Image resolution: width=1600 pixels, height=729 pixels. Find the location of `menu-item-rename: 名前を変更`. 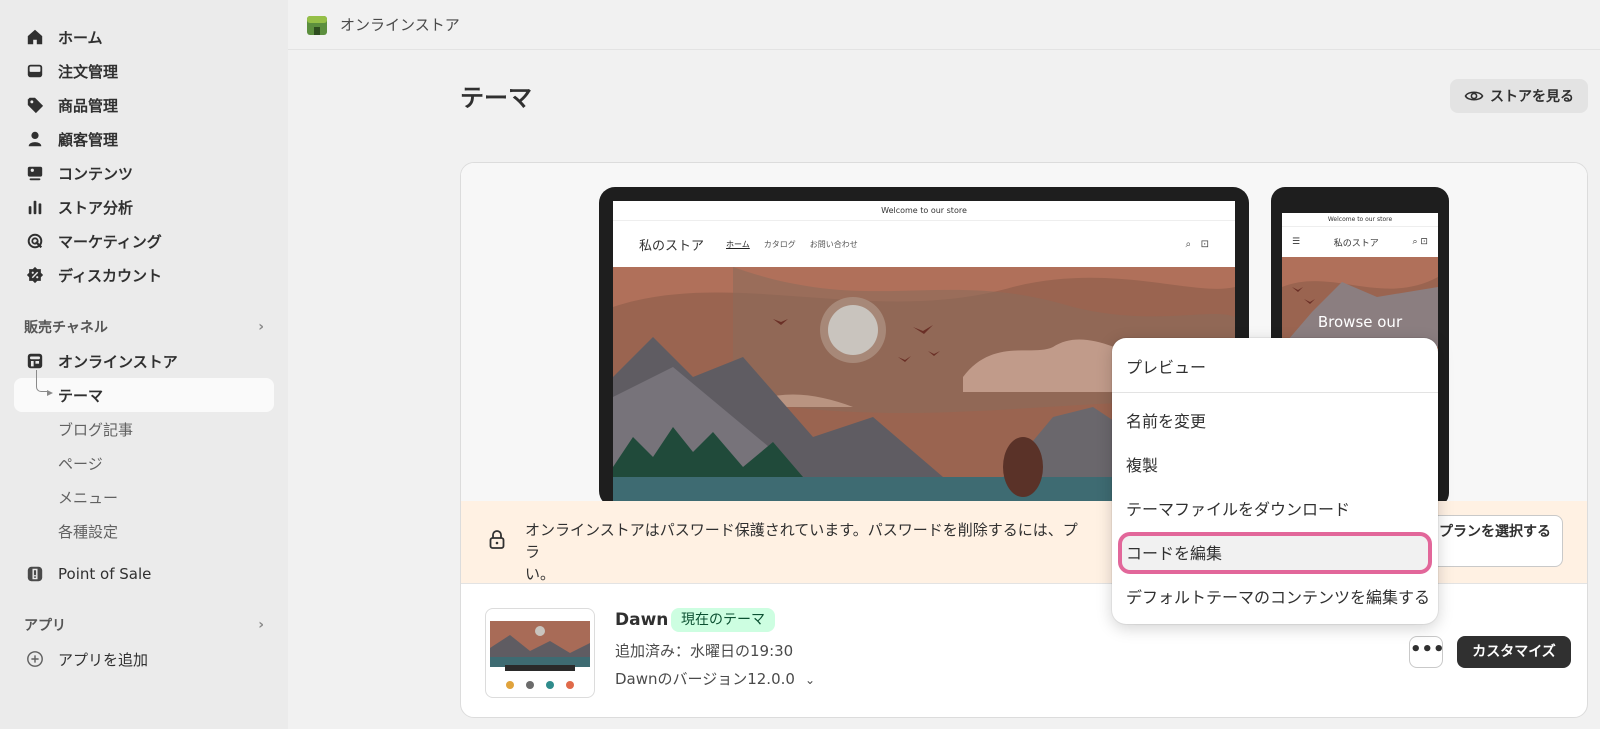

menu-item-rename: 名前を変更 is located at coordinates (1166, 420).